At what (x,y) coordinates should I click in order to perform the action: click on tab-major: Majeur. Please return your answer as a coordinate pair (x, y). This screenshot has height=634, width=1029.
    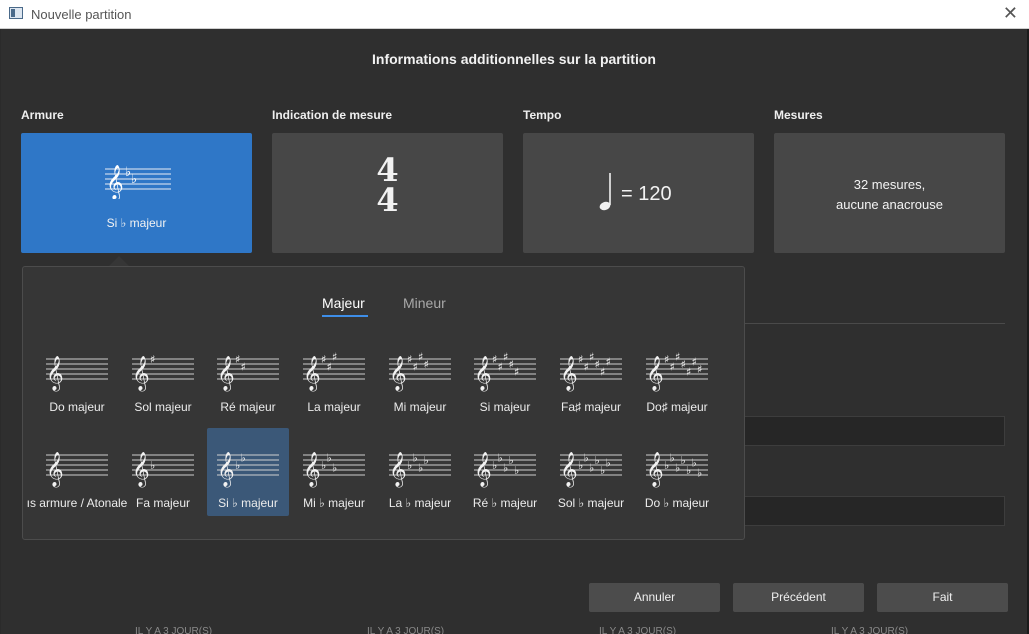
    Looking at the image, I should click on (343, 303).